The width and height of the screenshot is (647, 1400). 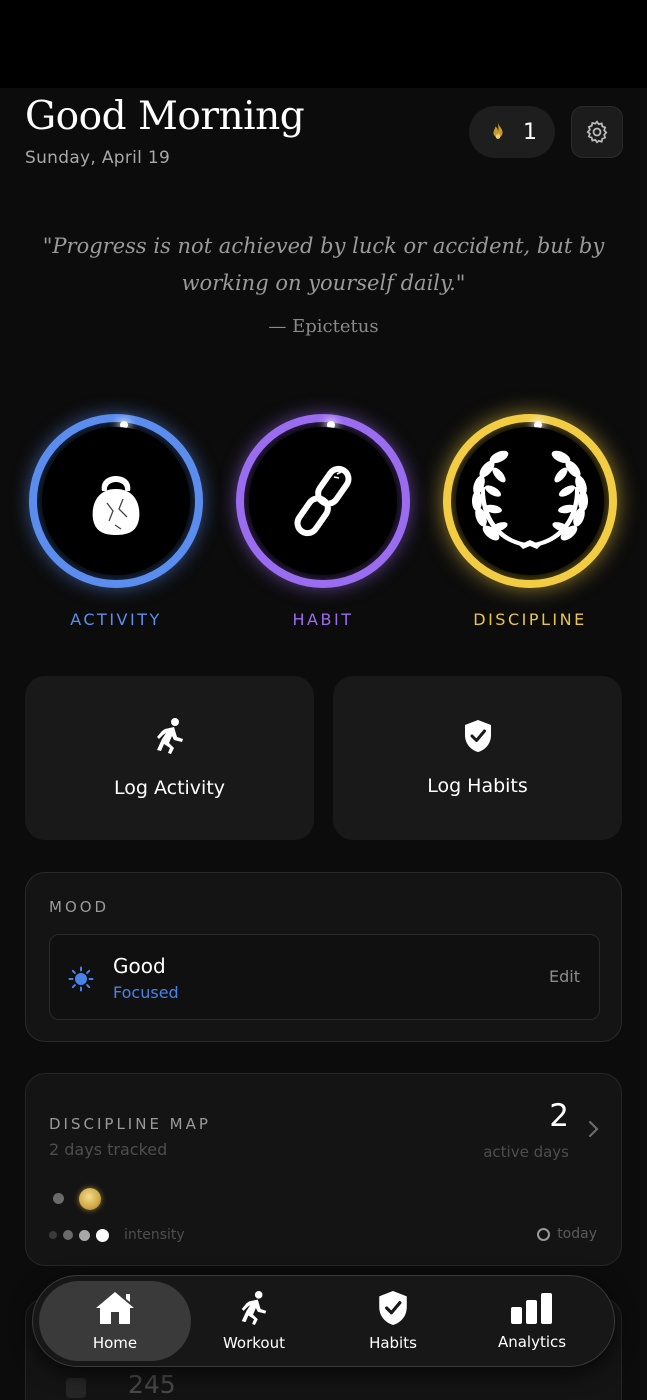 What do you see at coordinates (477, 786) in the screenshot?
I see `log-habits-label: Log Habits` at bounding box center [477, 786].